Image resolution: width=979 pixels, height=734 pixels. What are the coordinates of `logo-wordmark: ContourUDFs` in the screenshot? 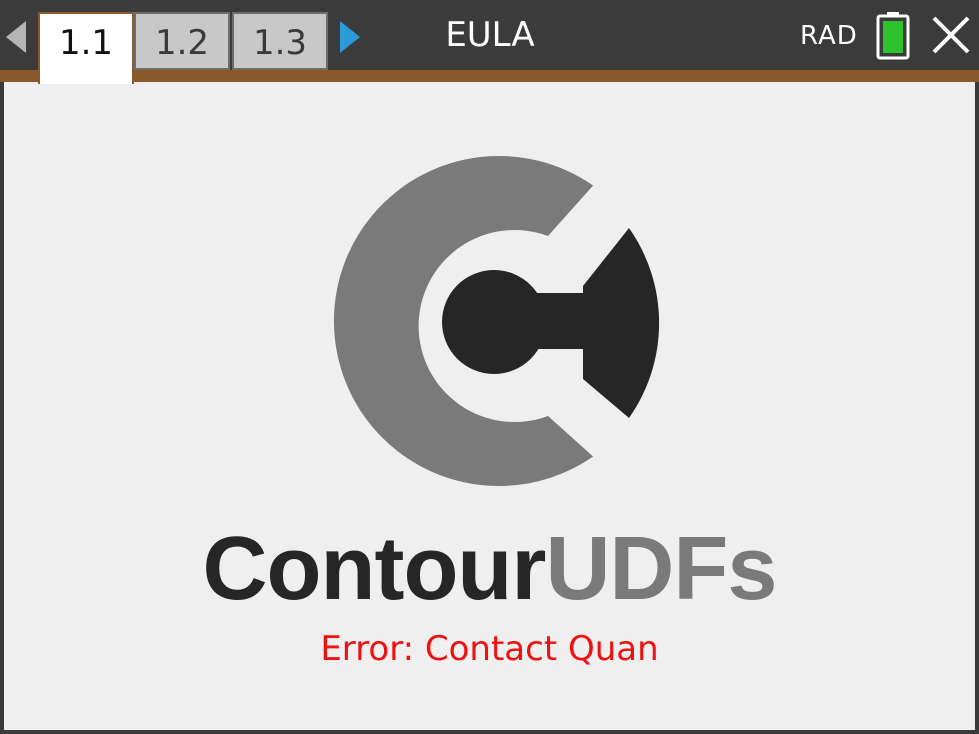 It's located at (489, 569).